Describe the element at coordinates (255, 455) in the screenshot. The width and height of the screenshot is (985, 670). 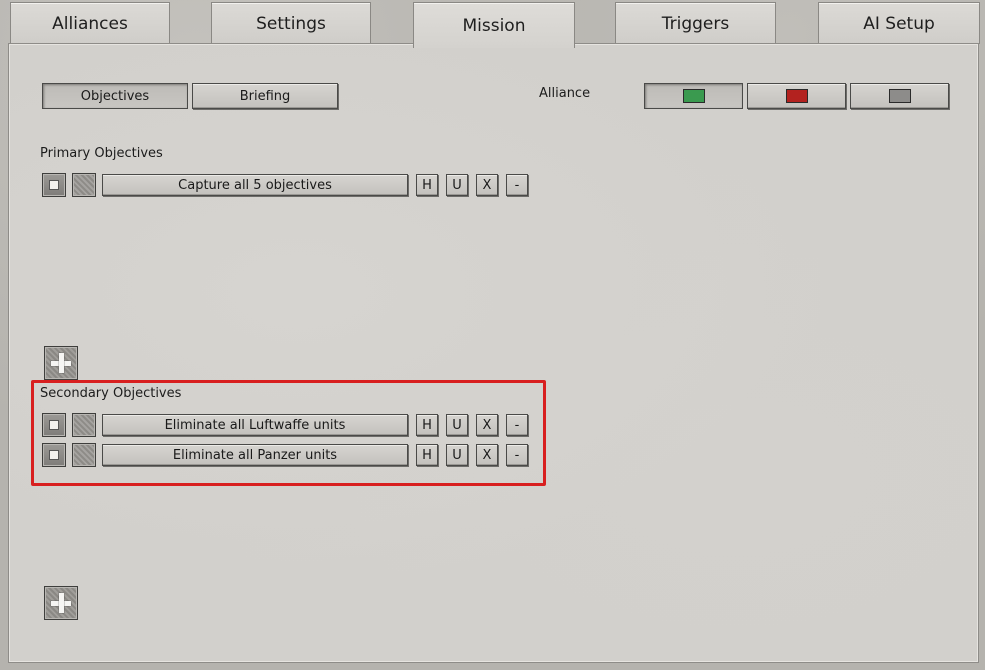
I see `objective-text-button: Eliminate all Panzer units` at that location.